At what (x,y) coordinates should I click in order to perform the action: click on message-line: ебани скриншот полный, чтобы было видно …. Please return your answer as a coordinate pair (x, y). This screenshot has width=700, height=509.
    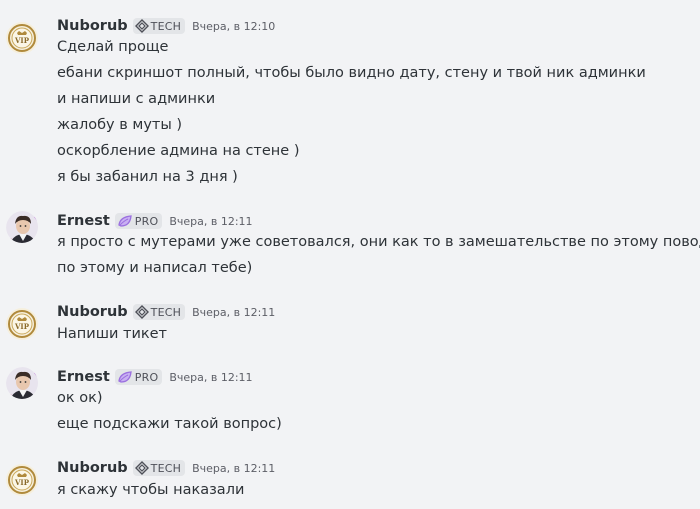
    Looking at the image, I should click on (351, 73).